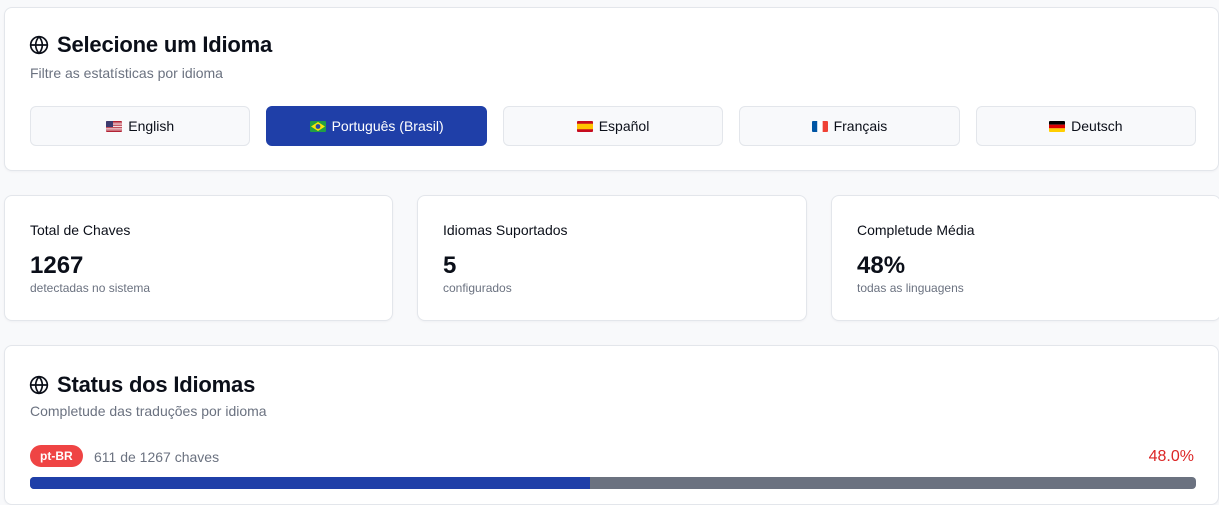 The image size is (1219, 505). Describe the element at coordinates (819, 126) in the screenshot. I see `fr-flag-icon` at that location.